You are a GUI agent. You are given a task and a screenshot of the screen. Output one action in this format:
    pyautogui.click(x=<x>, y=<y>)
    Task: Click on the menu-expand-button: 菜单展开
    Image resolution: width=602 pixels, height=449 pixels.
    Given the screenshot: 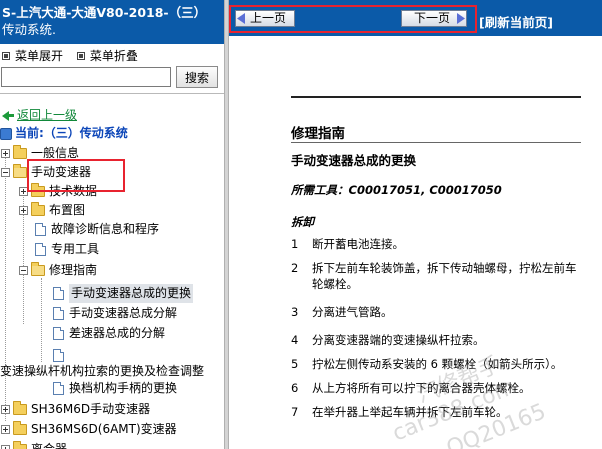 What is the action you would take?
    pyautogui.click(x=31, y=55)
    